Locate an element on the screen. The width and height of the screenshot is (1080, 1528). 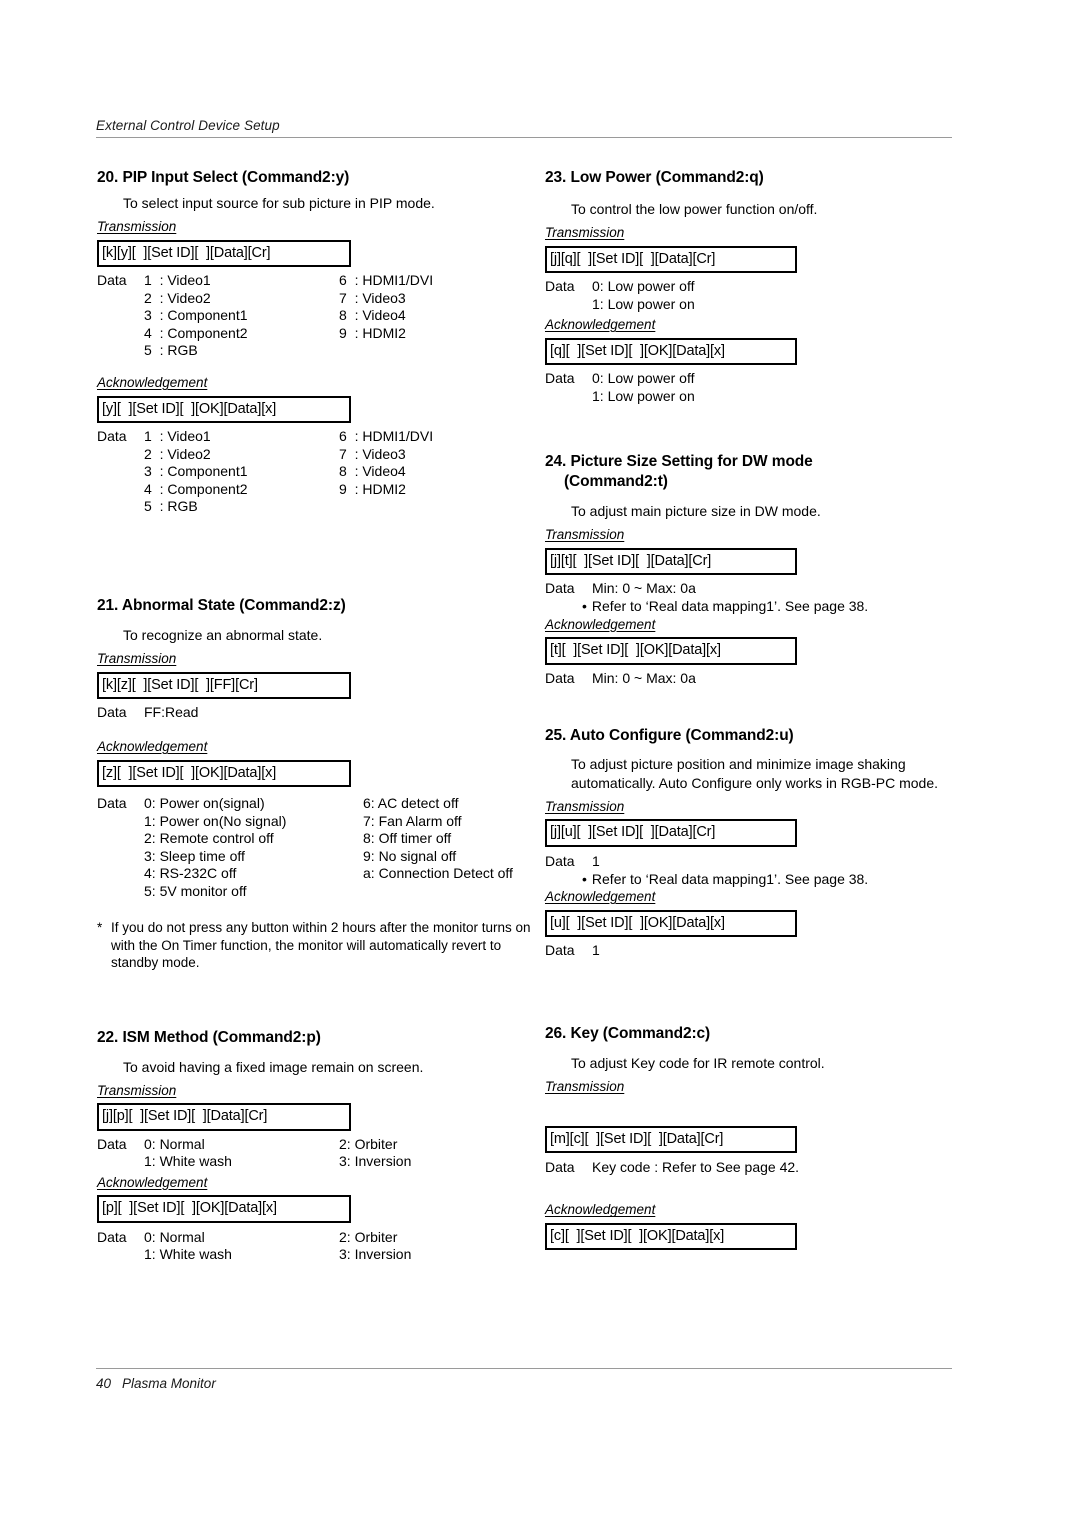
data-column-b: 2: Orbiter 3: Inversion is located at coordinates (375, 1246).